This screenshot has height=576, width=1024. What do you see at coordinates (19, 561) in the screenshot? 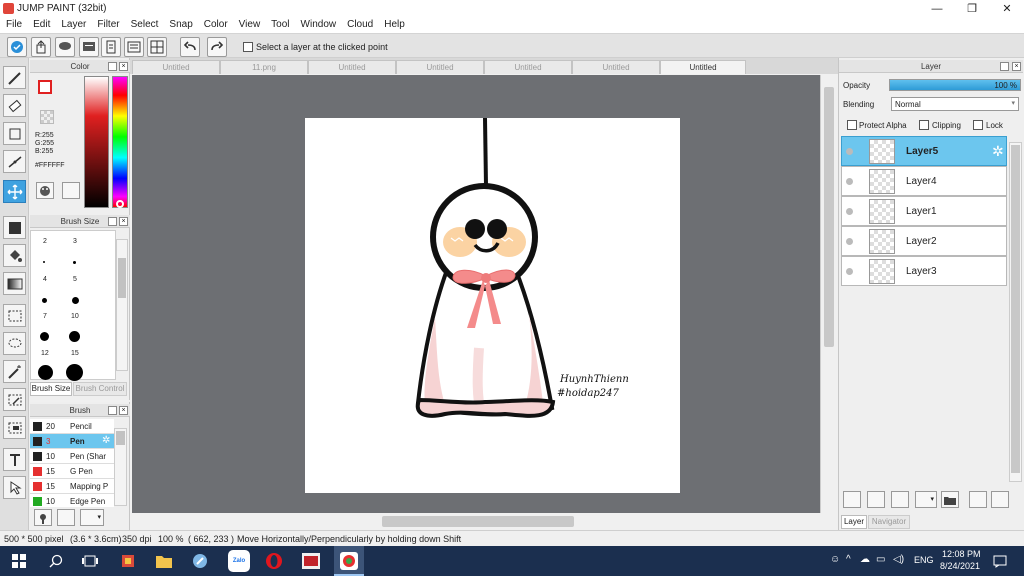
I see `windows-start-icon` at bounding box center [19, 561].